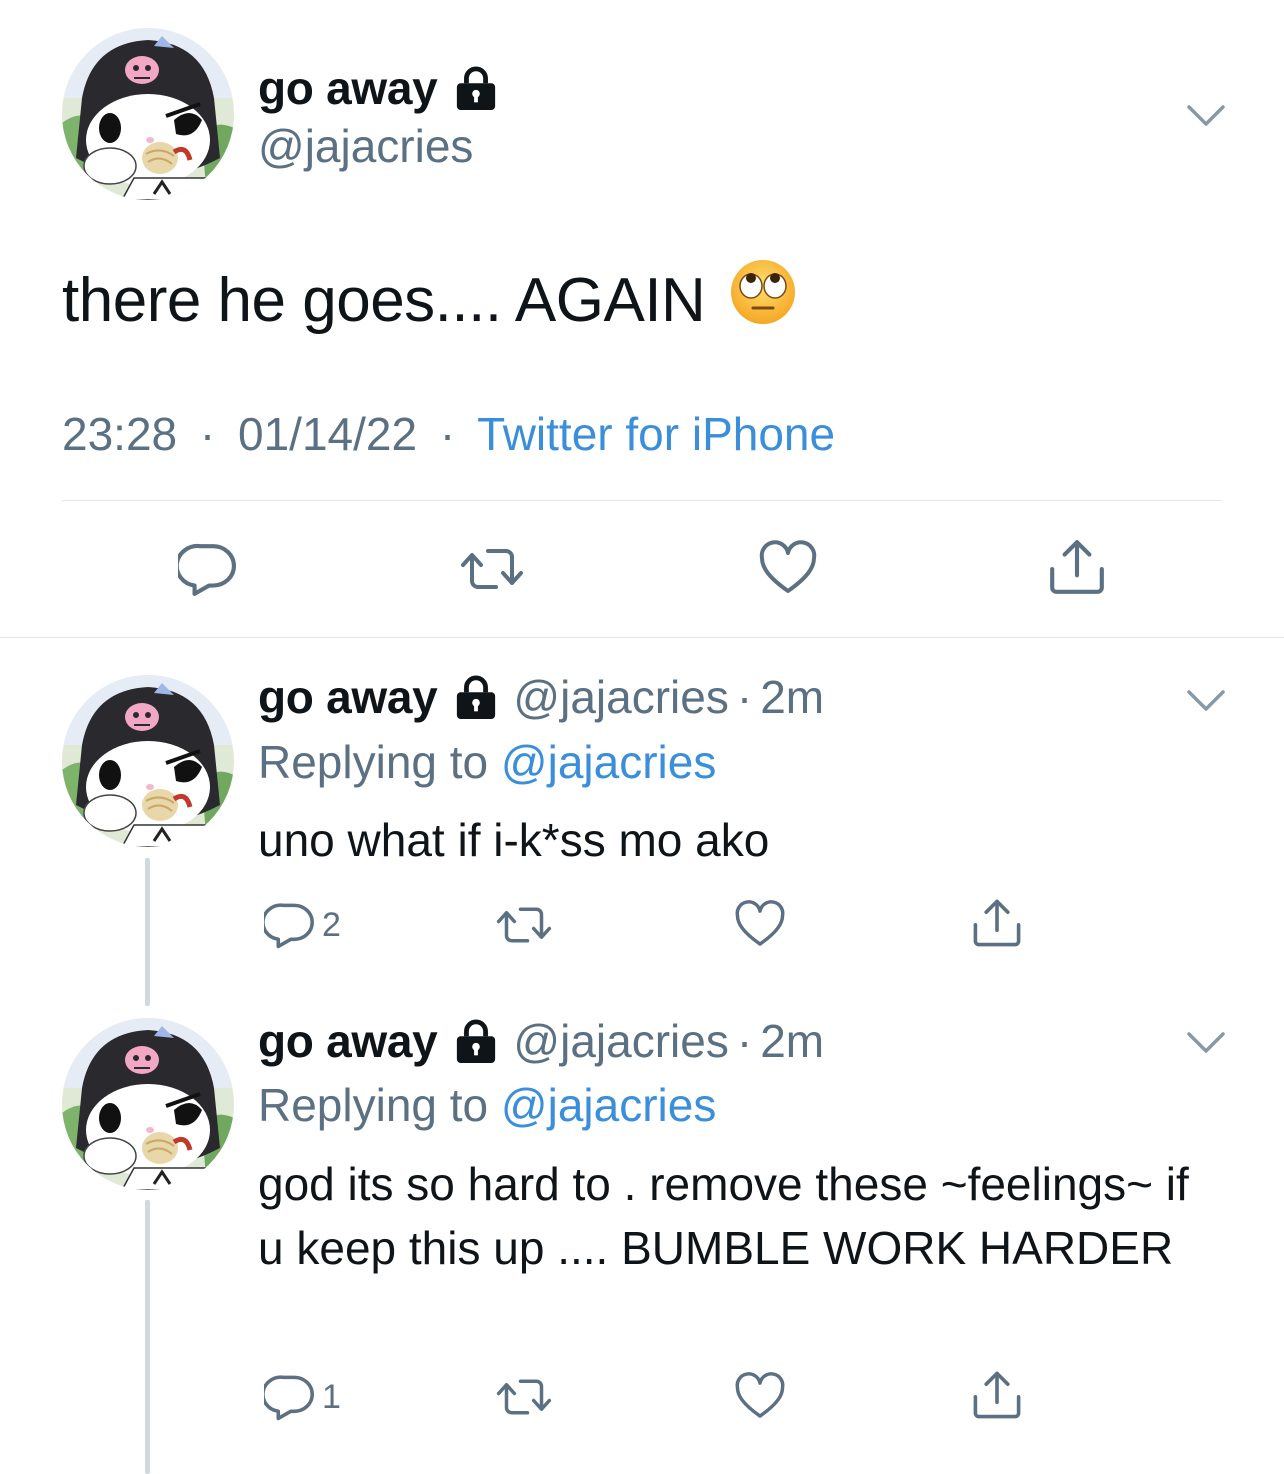 The width and height of the screenshot is (1284, 1474). What do you see at coordinates (656, 434) in the screenshot?
I see `tweet-source-link: Twitter for iPhone` at bounding box center [656, 434].